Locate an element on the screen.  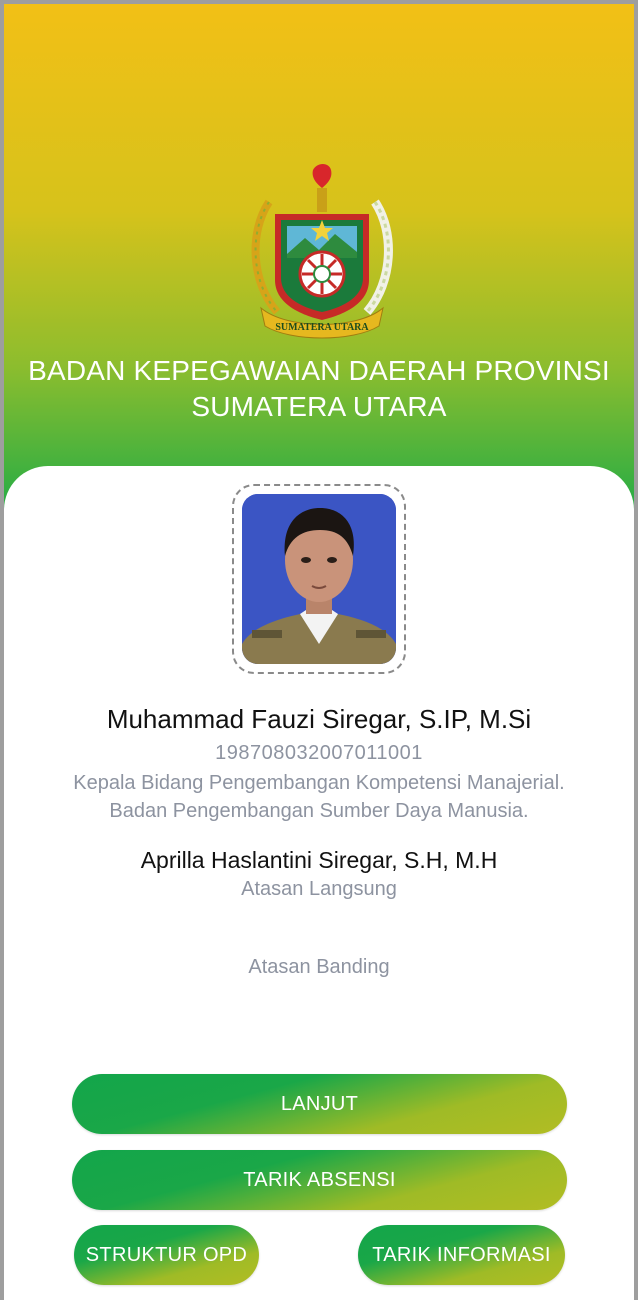
province-emblem: SUMATERA UTARA is located at coordinates (322, 251).